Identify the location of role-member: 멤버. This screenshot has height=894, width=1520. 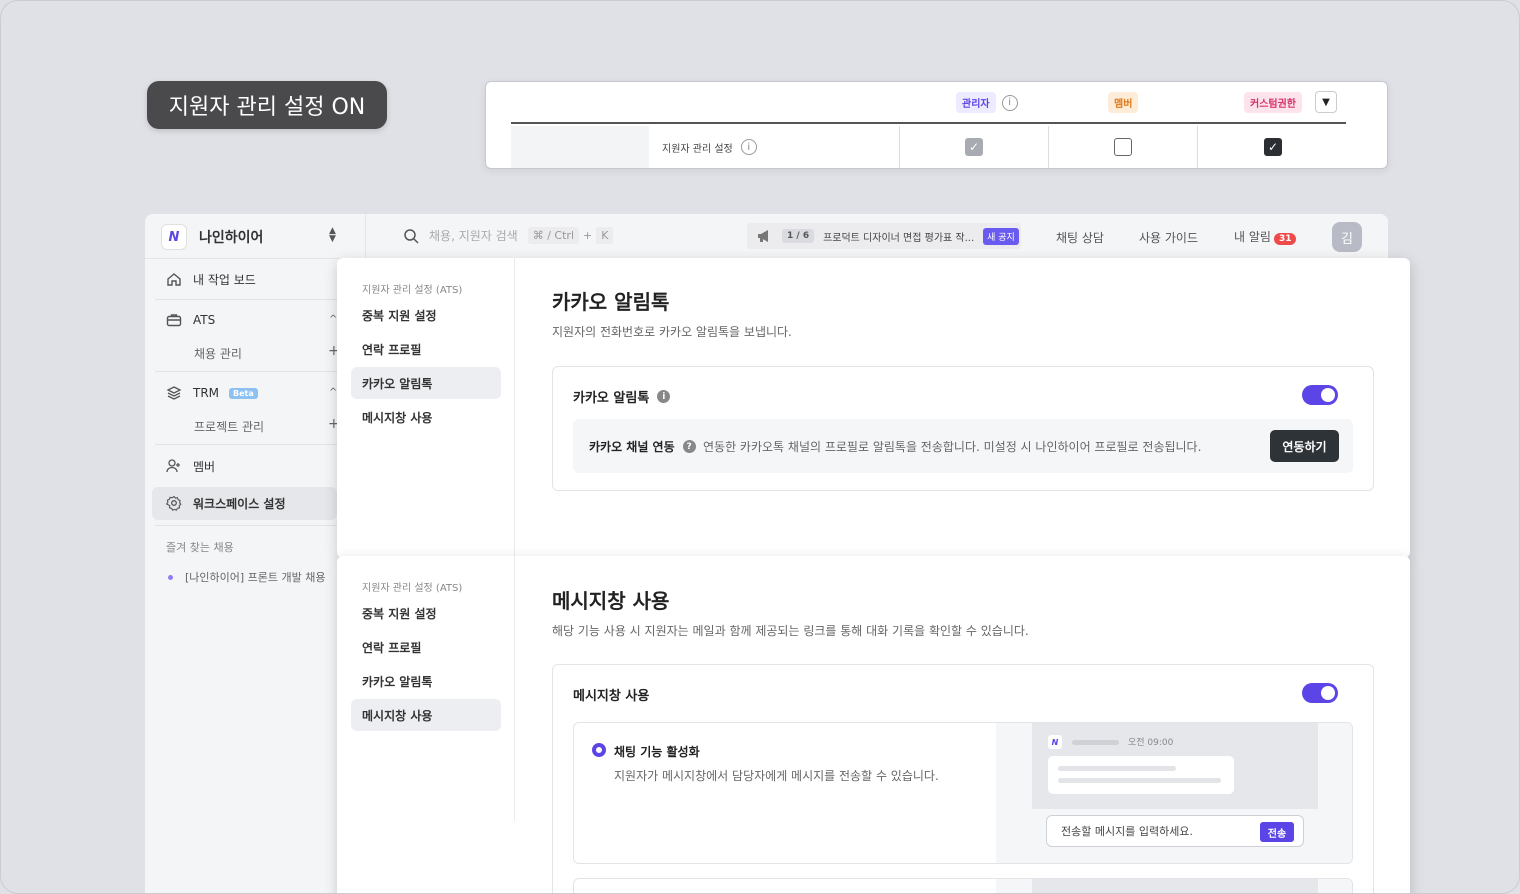
(1123, 102).